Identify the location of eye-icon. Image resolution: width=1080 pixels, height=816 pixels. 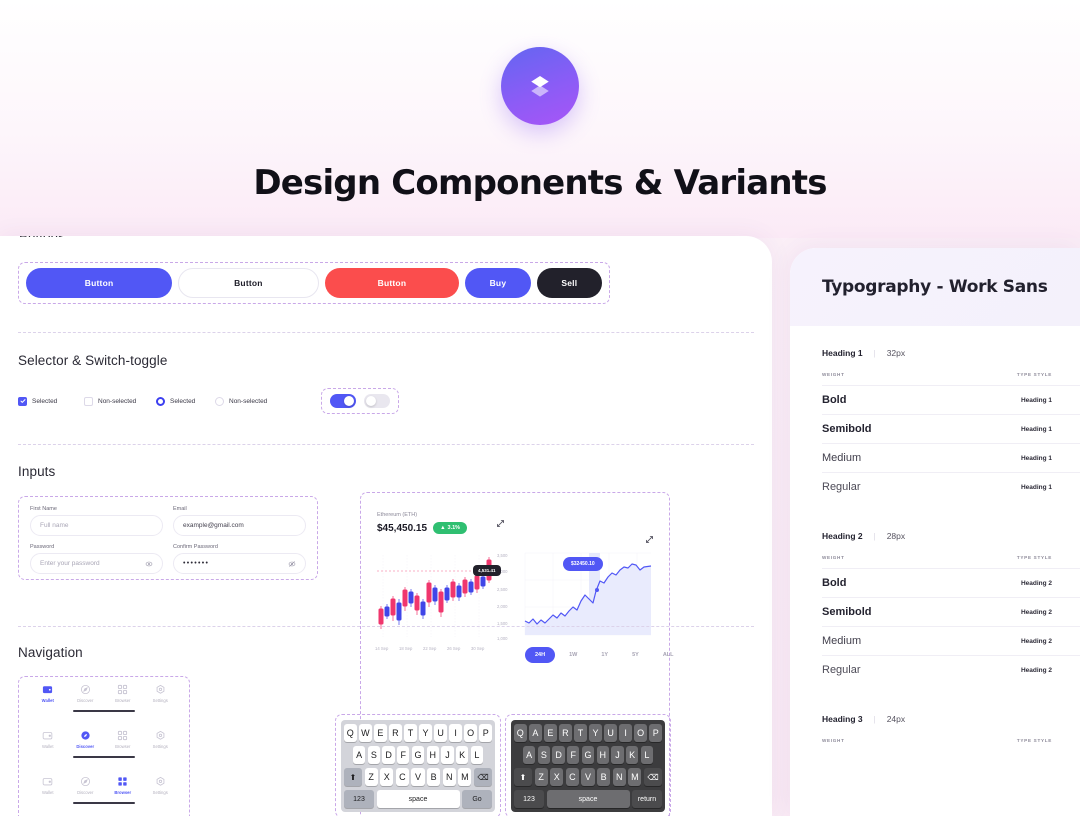
(149, 564).